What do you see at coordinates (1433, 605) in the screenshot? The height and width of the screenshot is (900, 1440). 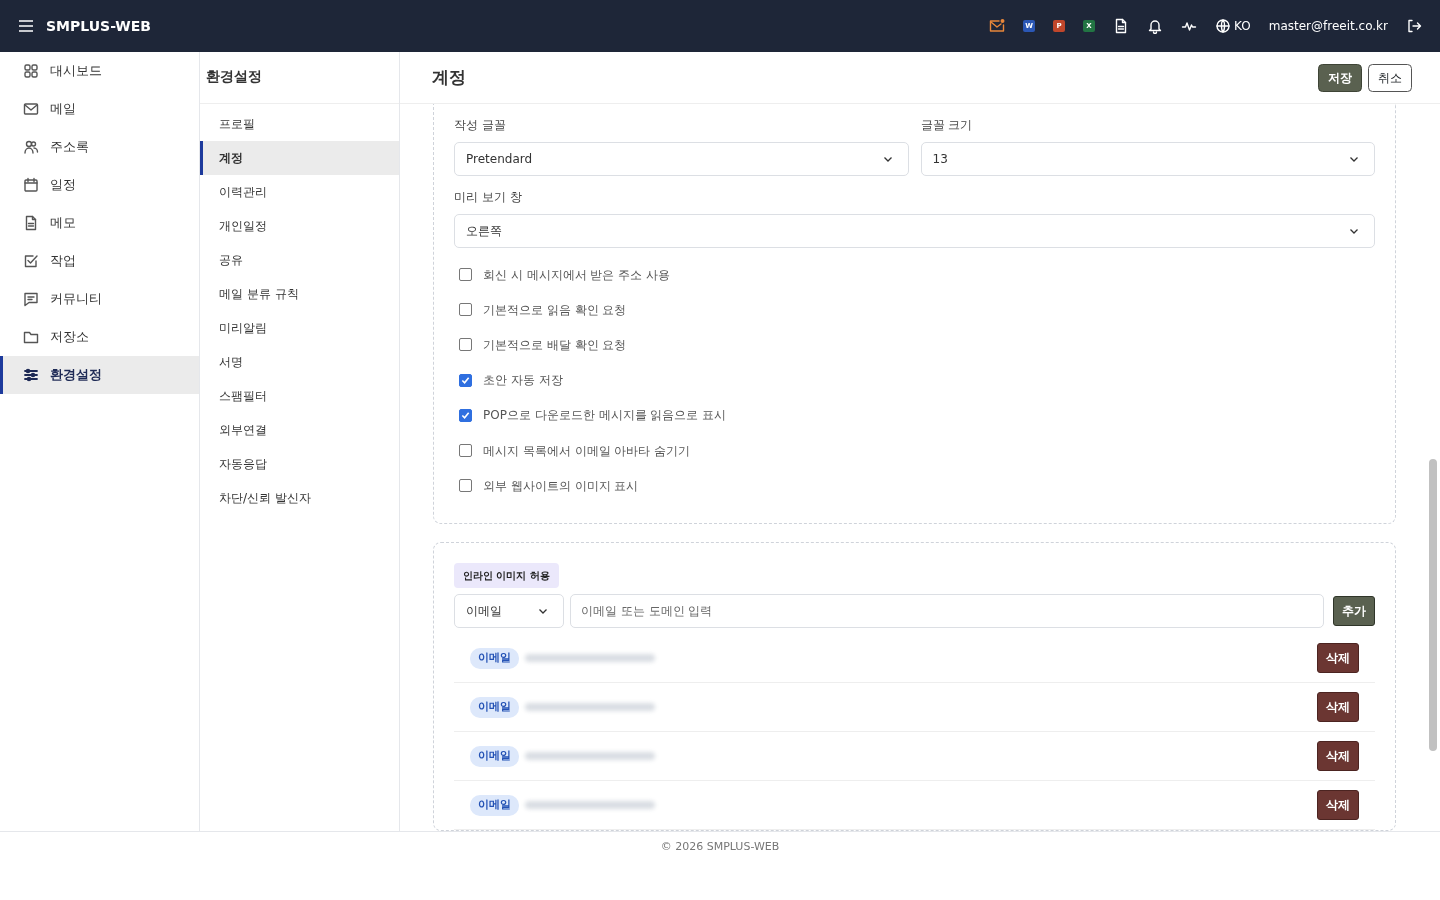 I see `scrollbar` at bounding box center [1433, 605].